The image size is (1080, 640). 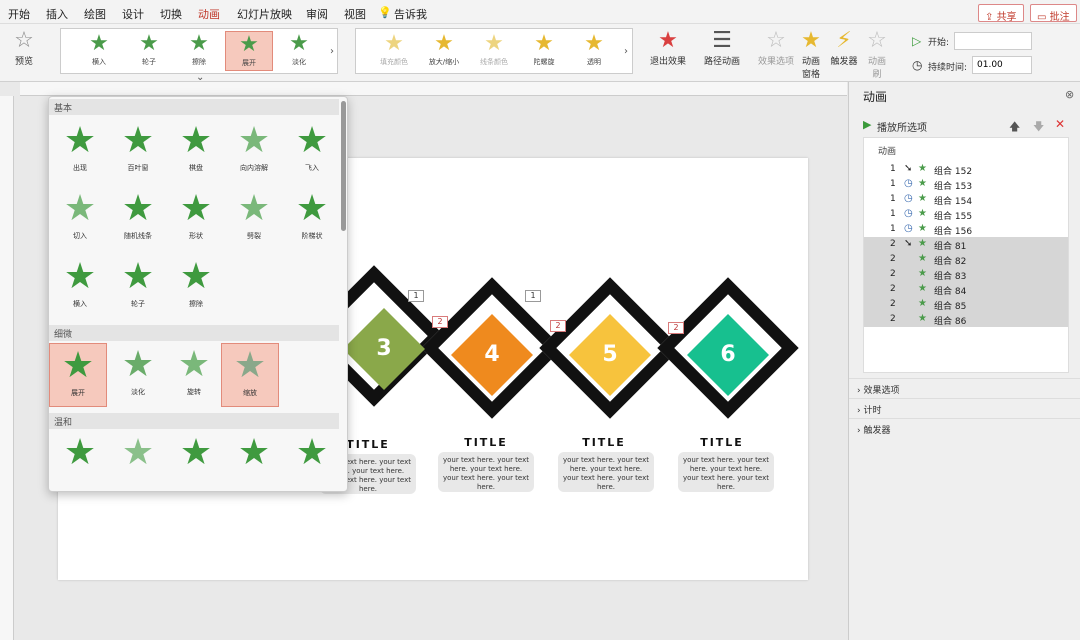 I want to click on menu-review: 审阅, so click(x=317, y=14).